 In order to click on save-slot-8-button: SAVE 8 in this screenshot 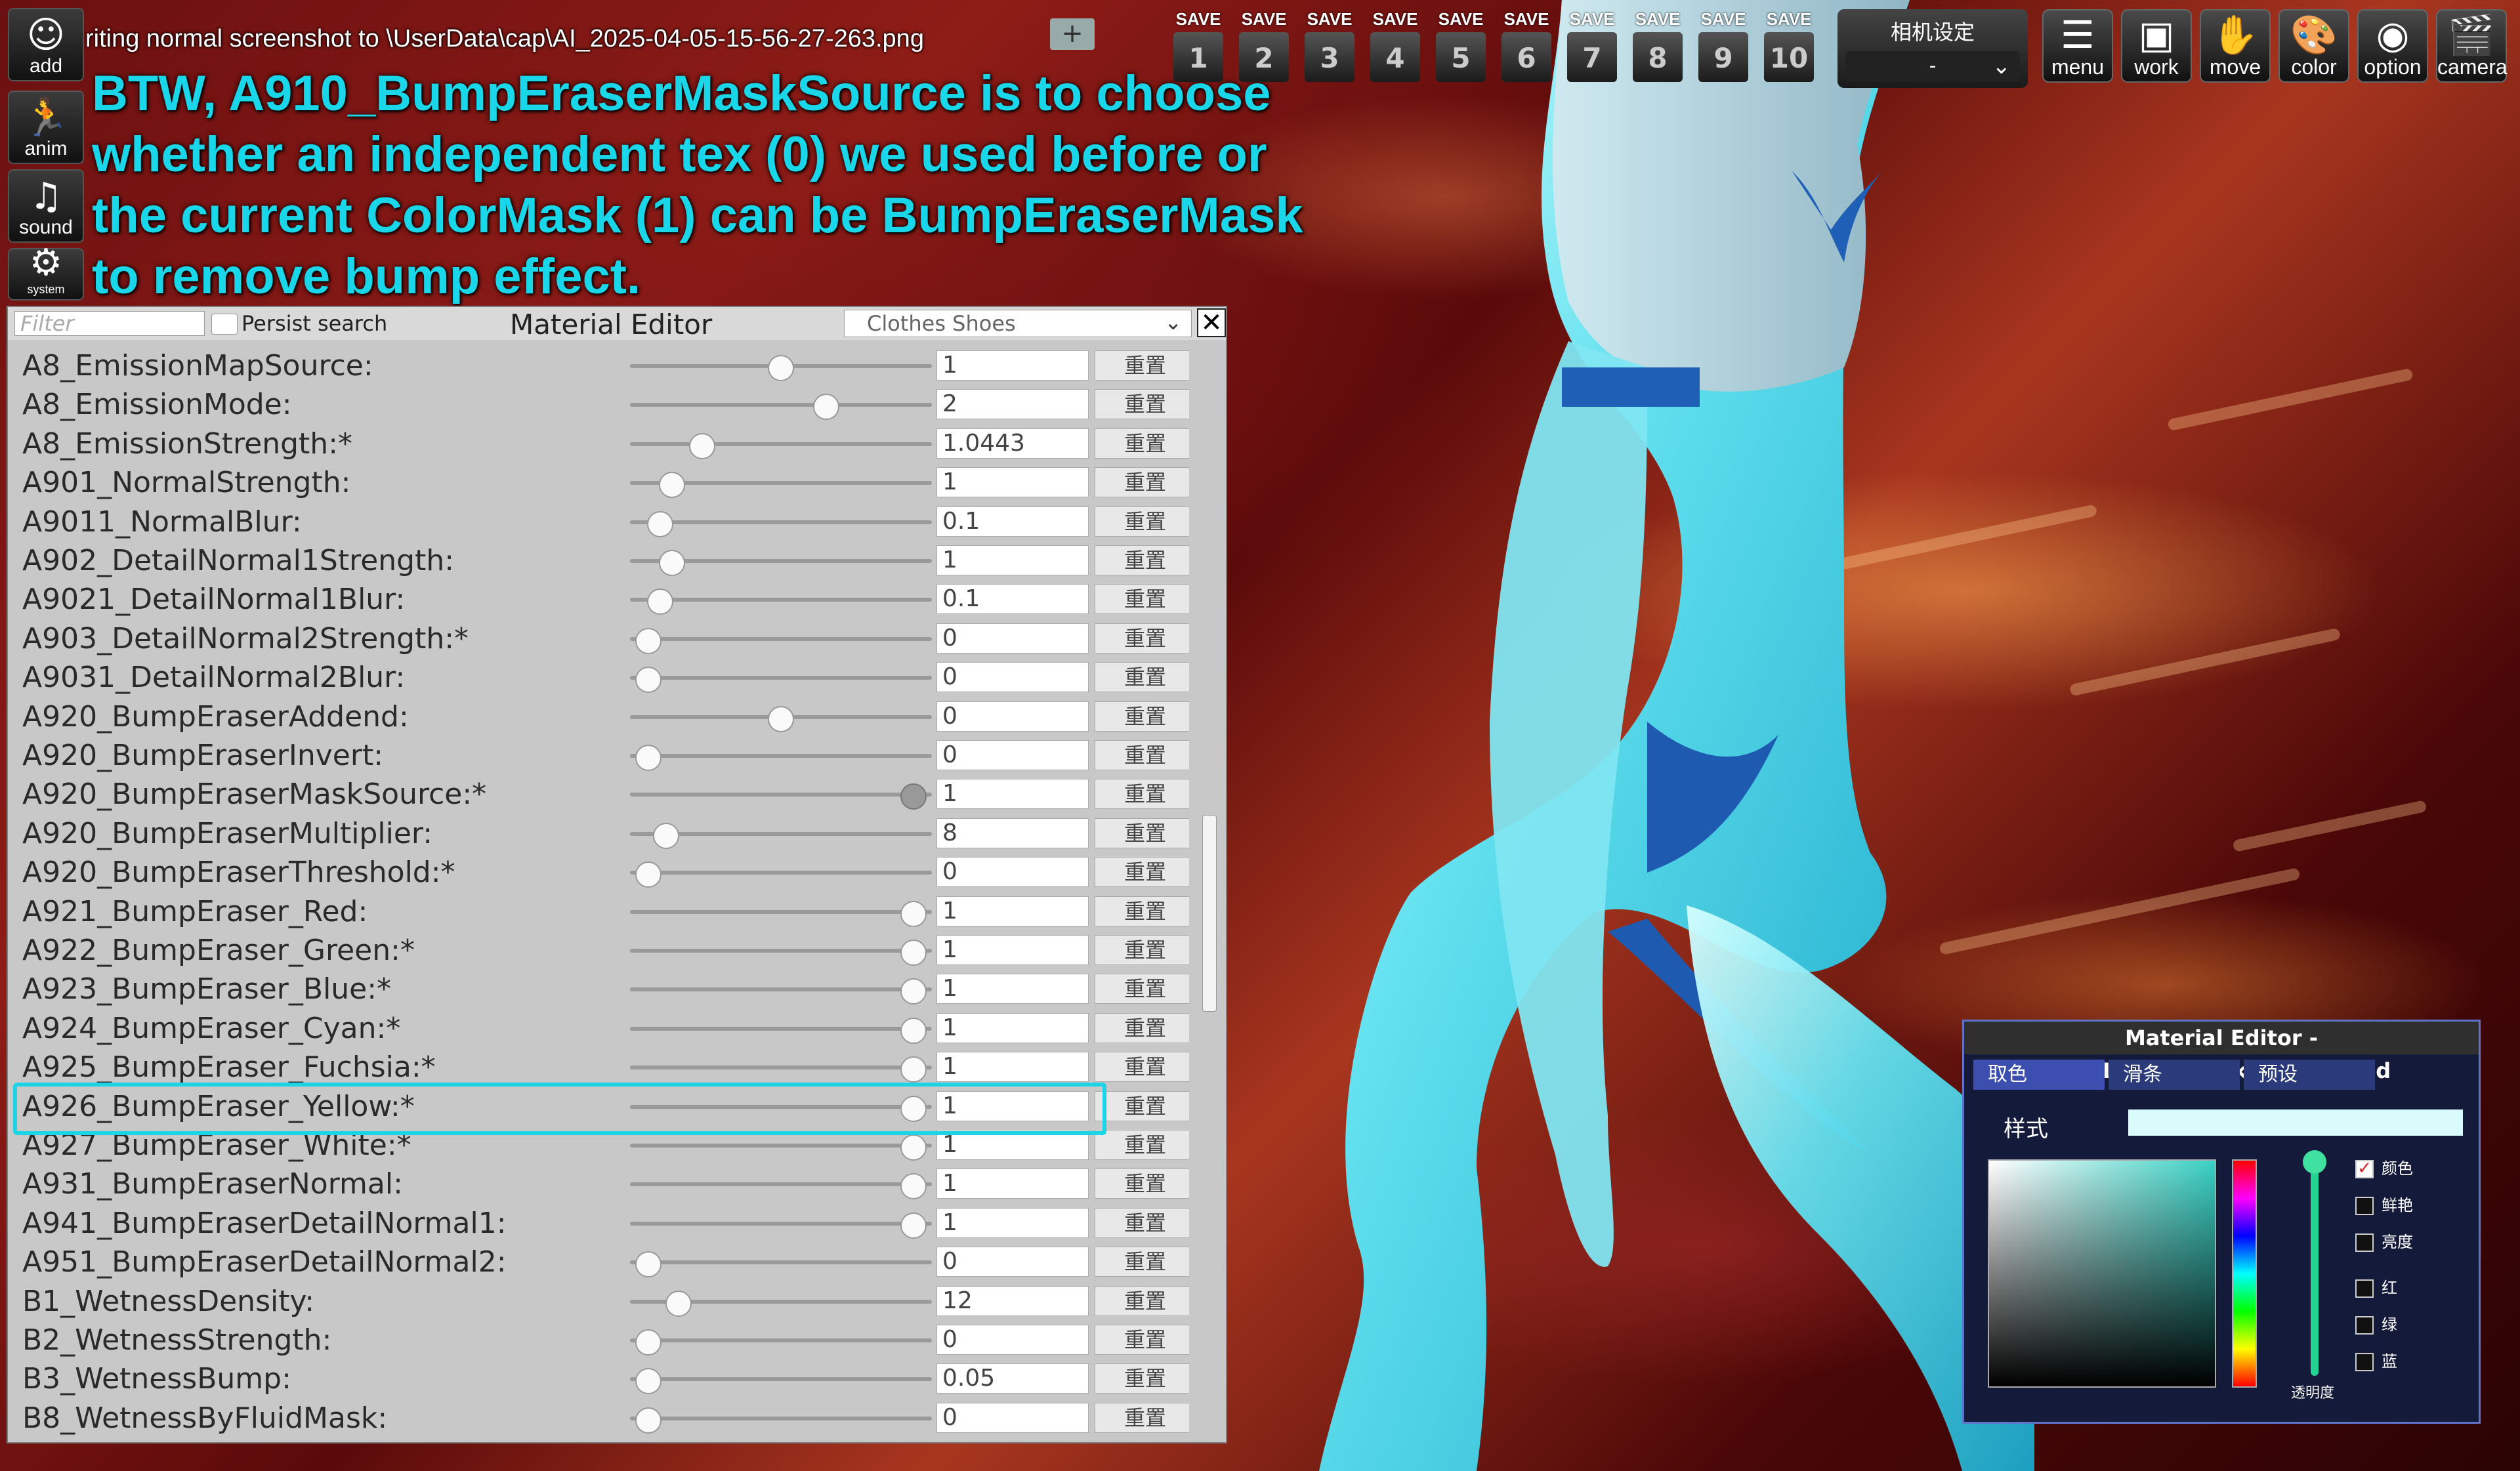, I will do `click(1658, 48)`.